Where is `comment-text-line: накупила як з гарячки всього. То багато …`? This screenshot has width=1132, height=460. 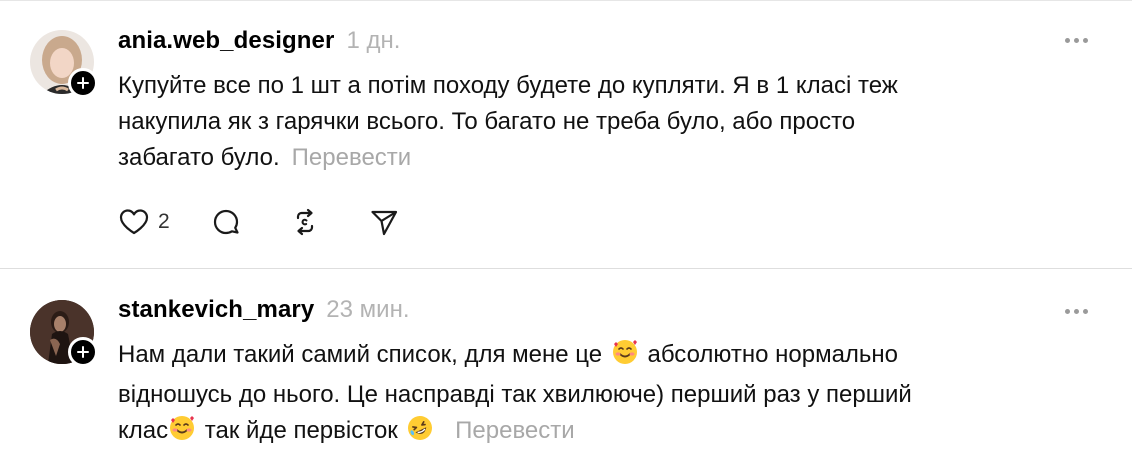
comment-text-line: накупила як з гарячки всього. То багато … is located at coordinates (487, 121).